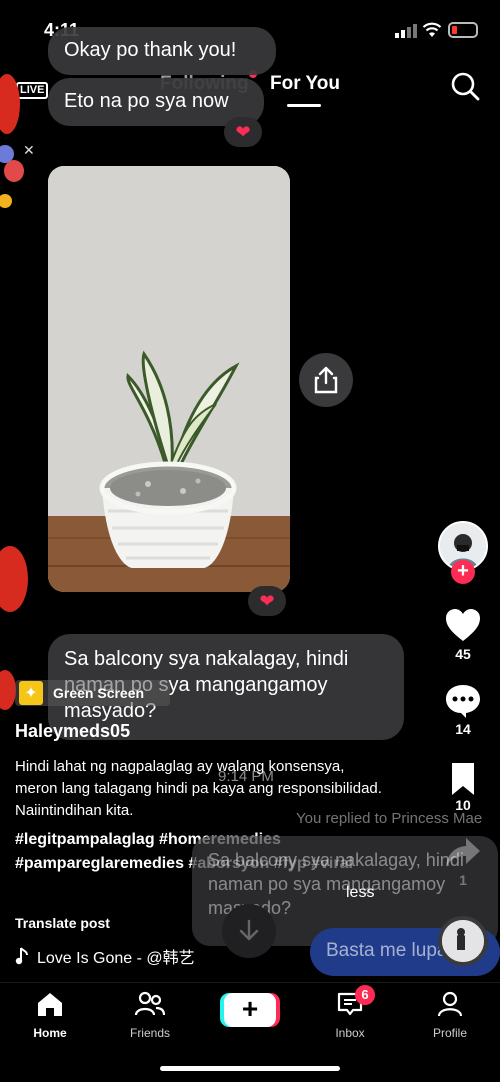  What do you see at coordinates (463, 572) in the screenshot?
I see `follow-button: +` at bounding box center [463, 572].